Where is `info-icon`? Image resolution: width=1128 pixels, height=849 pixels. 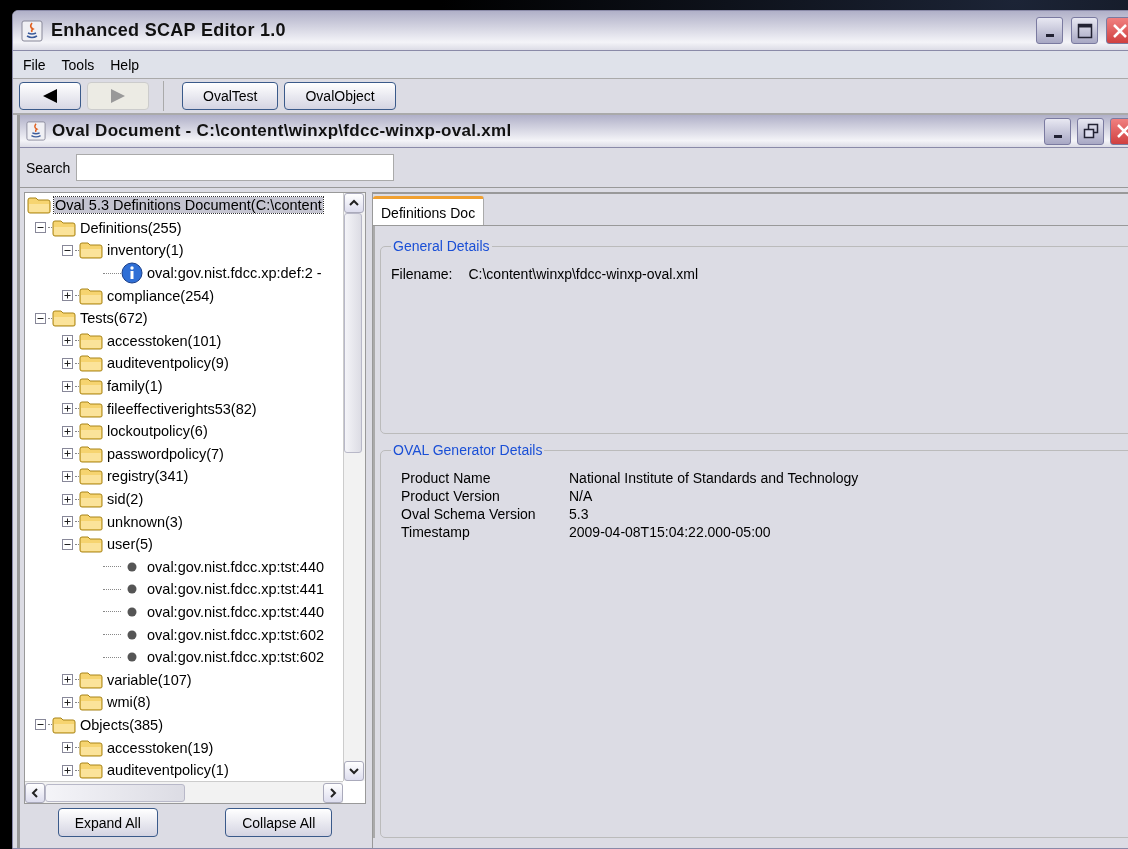 info-icon is located at coordinates (132, 273).